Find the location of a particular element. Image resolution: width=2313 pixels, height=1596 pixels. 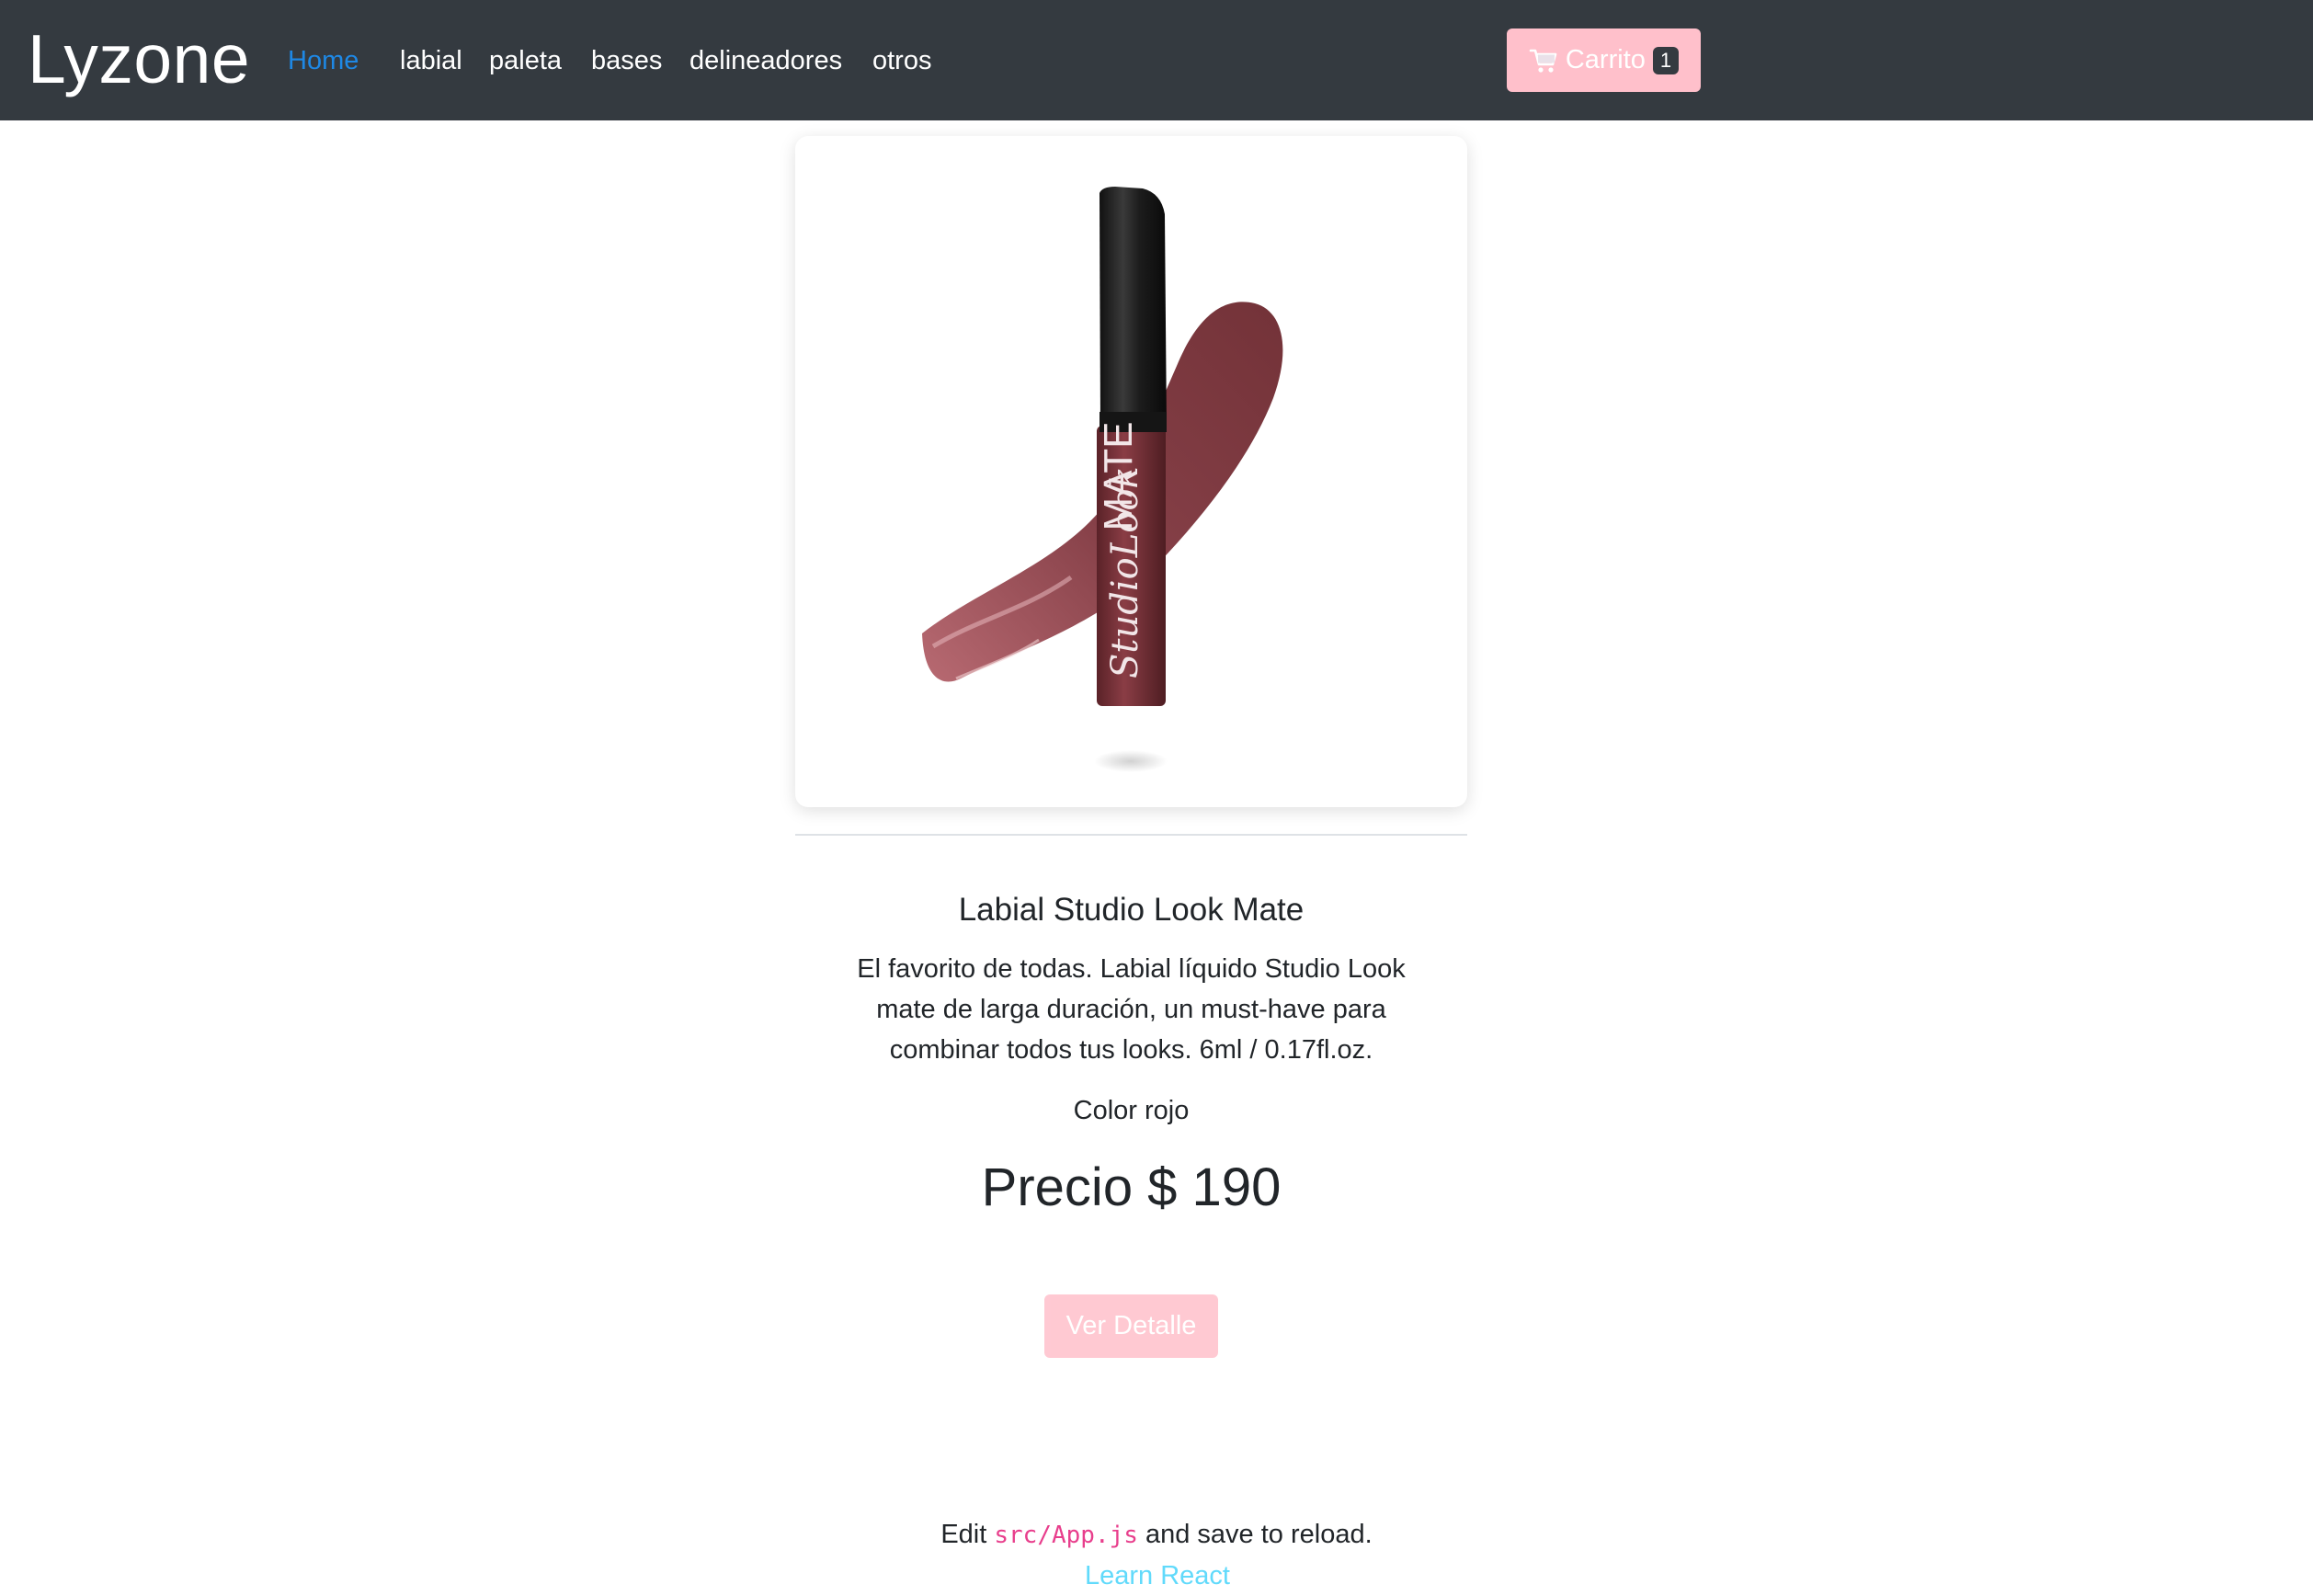

cart-icon is located at coordinates (1543, 61).